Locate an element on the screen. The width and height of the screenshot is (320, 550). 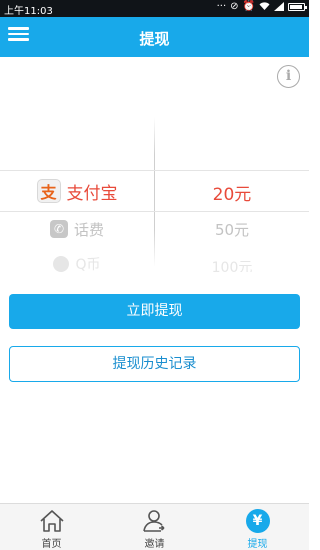
phone-icon: ✆ is located at coordinates (58, 229).